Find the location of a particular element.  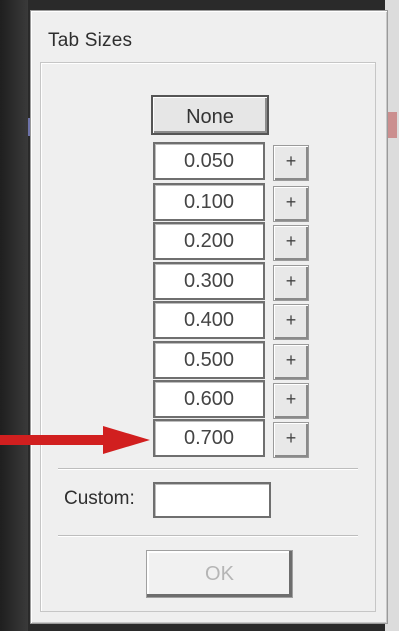

tab-size-row: 0.400 + is located at coordinates (233, 320).